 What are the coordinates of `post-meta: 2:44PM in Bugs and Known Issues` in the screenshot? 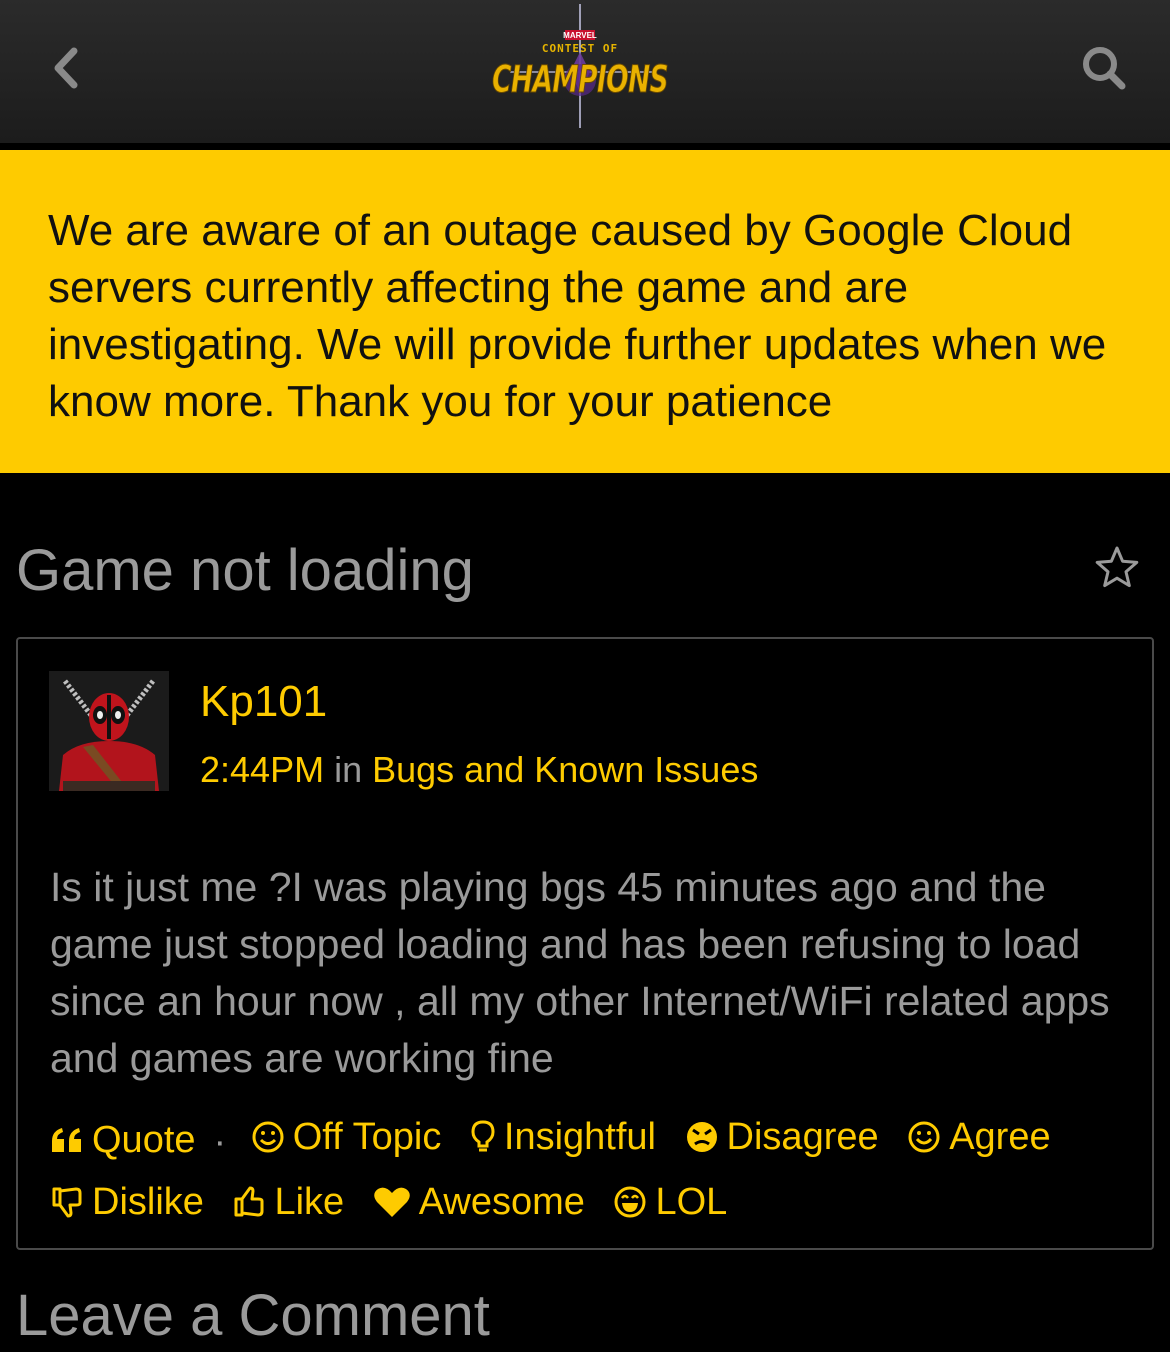 It's located at (479, 770).